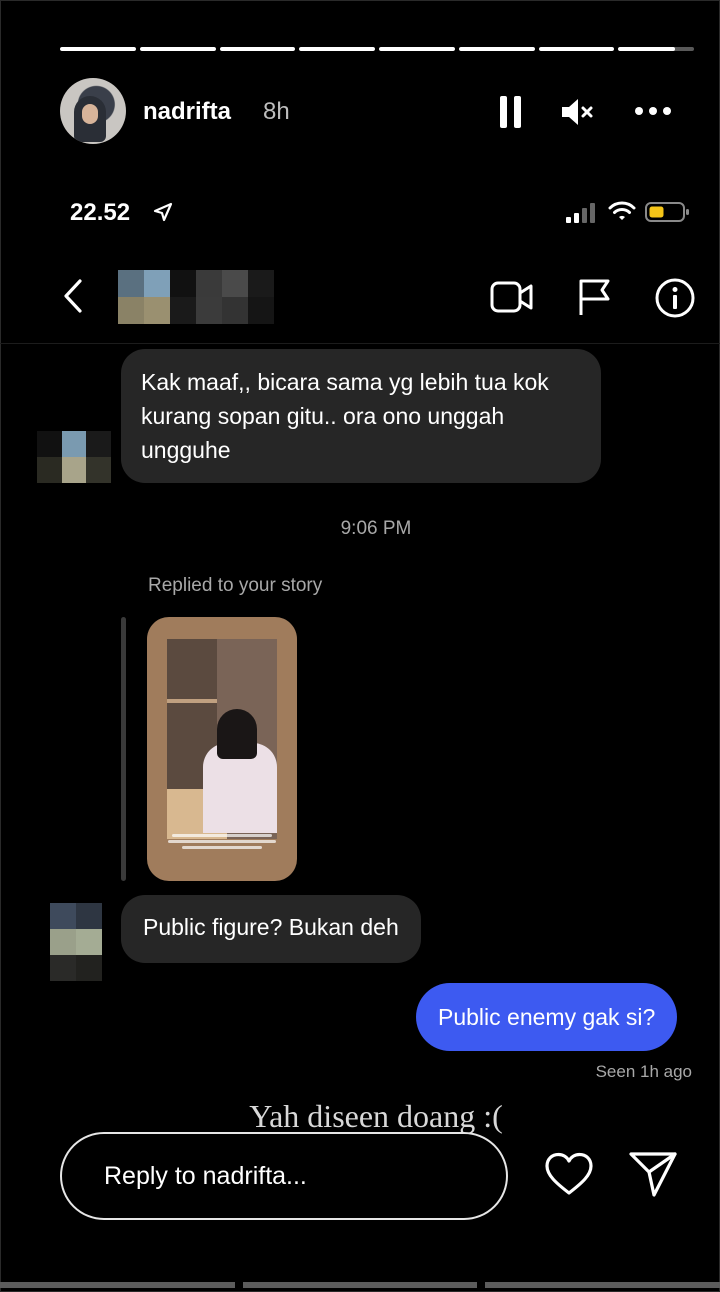 Image resolution: width=720 pixels, height=1292 pixels. What do you see at coordinates (222, 739) in the screenshot?
I see `story-image` at bounding box center [222, 739].